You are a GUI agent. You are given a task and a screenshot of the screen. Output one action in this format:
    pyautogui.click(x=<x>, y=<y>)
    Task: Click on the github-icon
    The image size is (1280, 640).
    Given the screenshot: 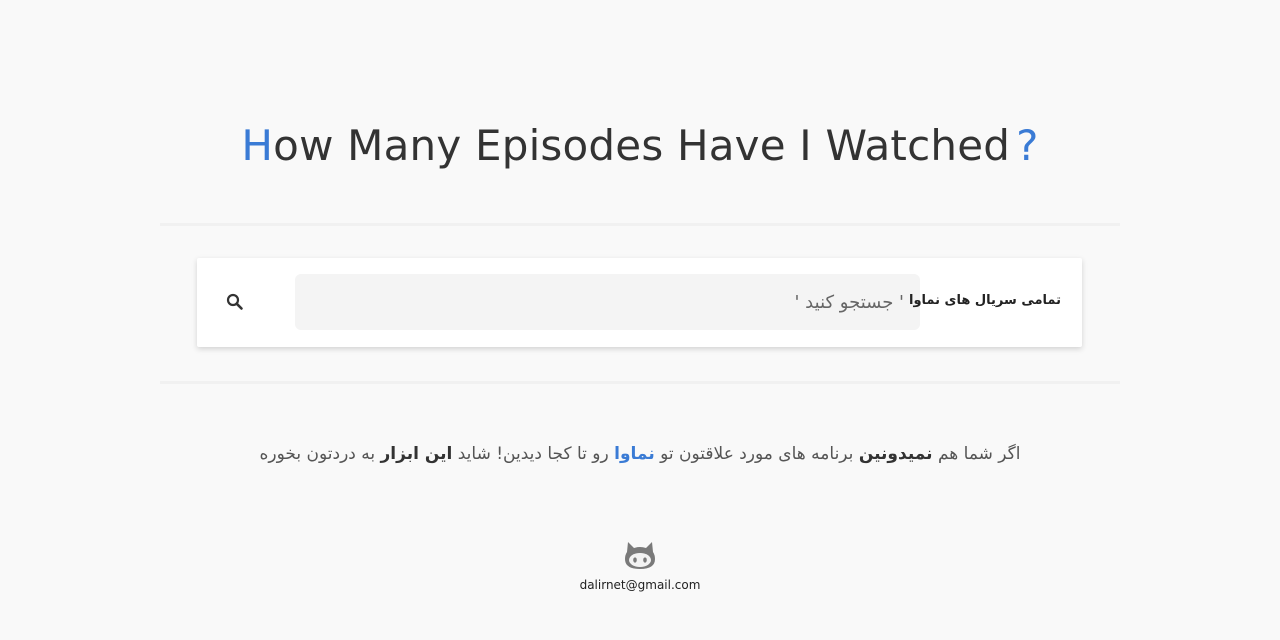 What is the action you would take?
    pyautogui.click(x=640, y=555)
    